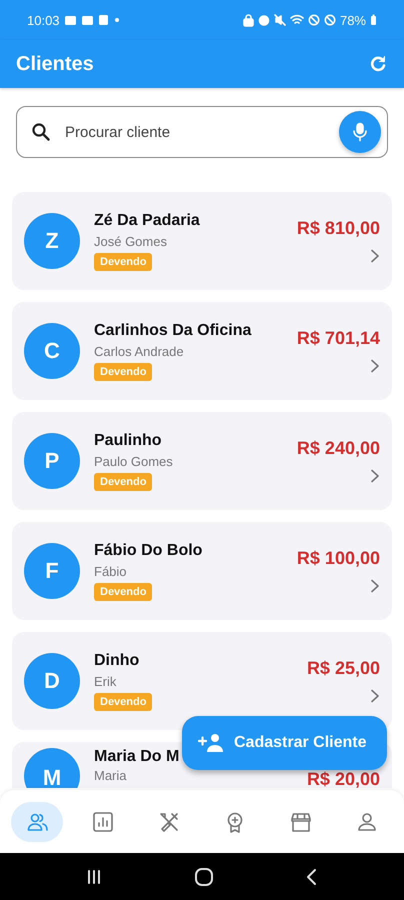 The image size is (404, 900). What do you see at coordinates (41, 132) in the screenshot?
I see `search-icon` at bounding box center [41, 132].